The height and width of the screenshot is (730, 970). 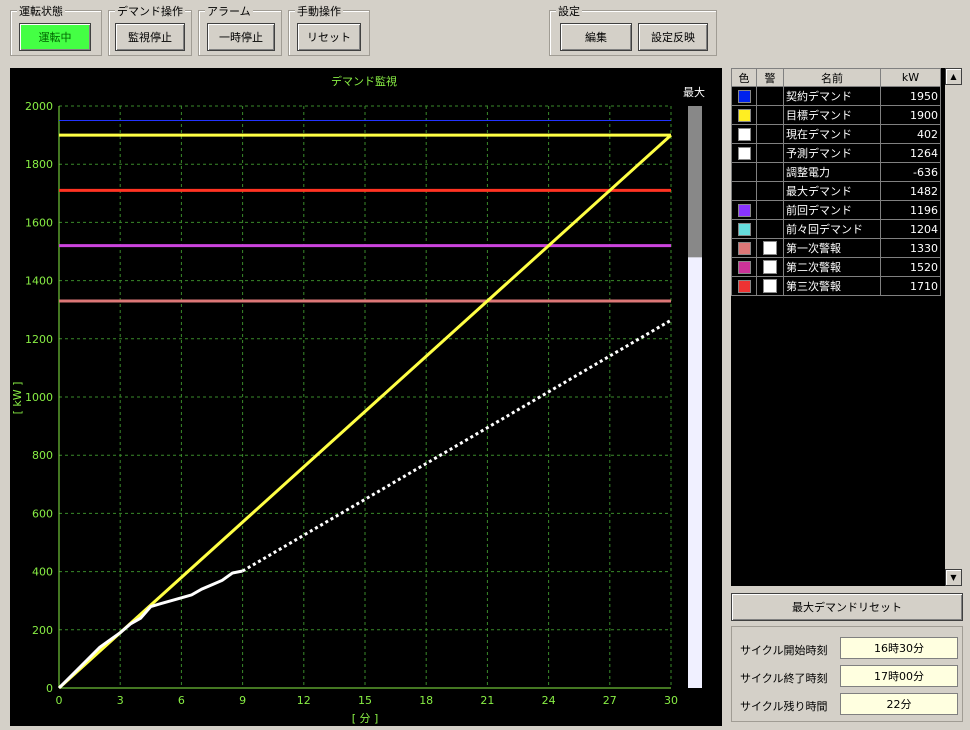 I want to click on legend-value: 1520, so click(x=910, y=267).